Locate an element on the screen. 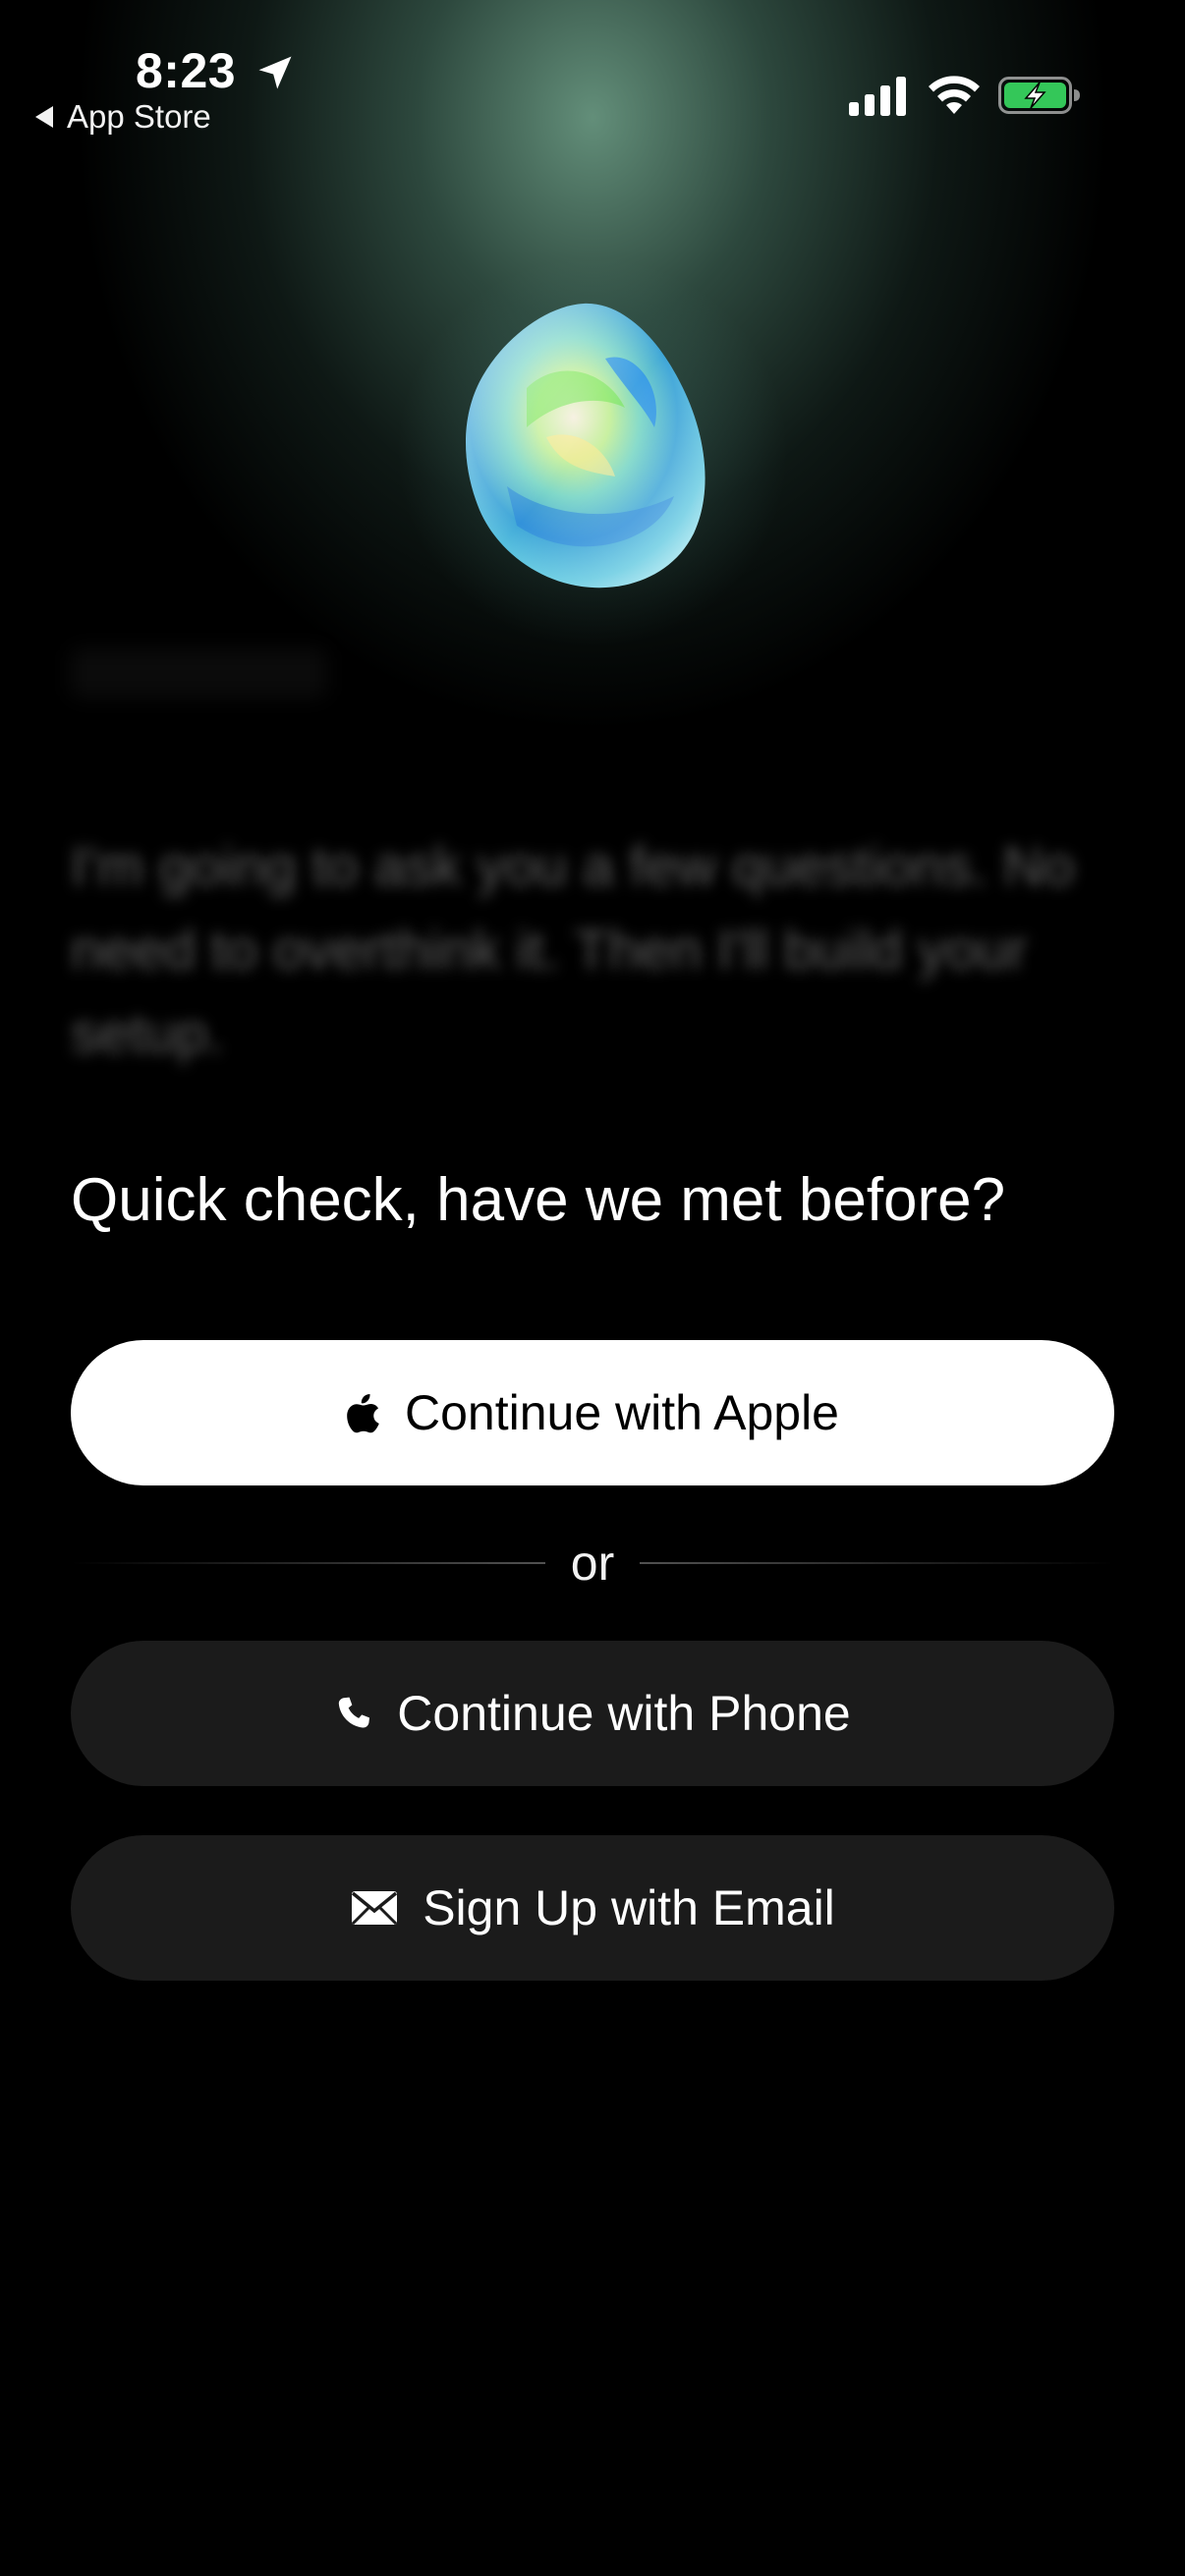  wifi-icon is located at coordinates (955, 95).